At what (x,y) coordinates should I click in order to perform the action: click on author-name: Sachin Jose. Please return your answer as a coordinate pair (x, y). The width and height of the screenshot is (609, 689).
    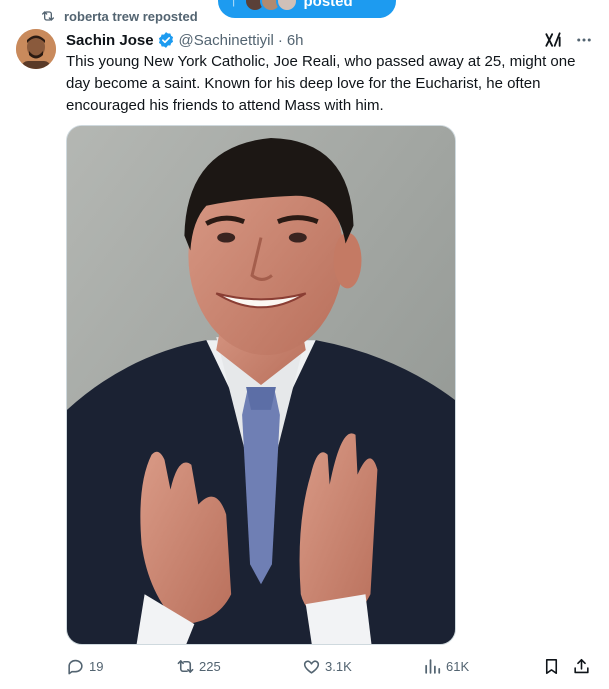
    Looking at the image, I should click on (110, 40).